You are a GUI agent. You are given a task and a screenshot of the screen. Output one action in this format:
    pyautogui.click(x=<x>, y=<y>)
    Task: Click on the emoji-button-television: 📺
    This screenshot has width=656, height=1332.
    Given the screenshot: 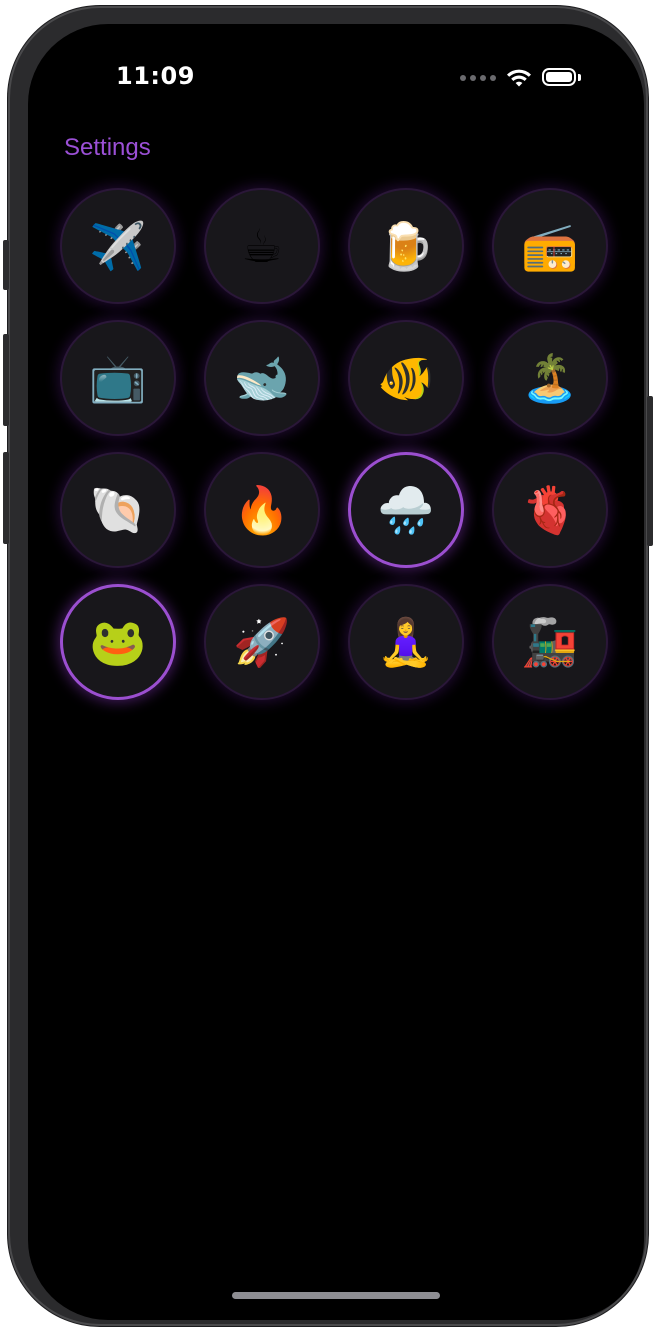 What is the action you would take?
    pyautogui.click(x=118, y=378)
    